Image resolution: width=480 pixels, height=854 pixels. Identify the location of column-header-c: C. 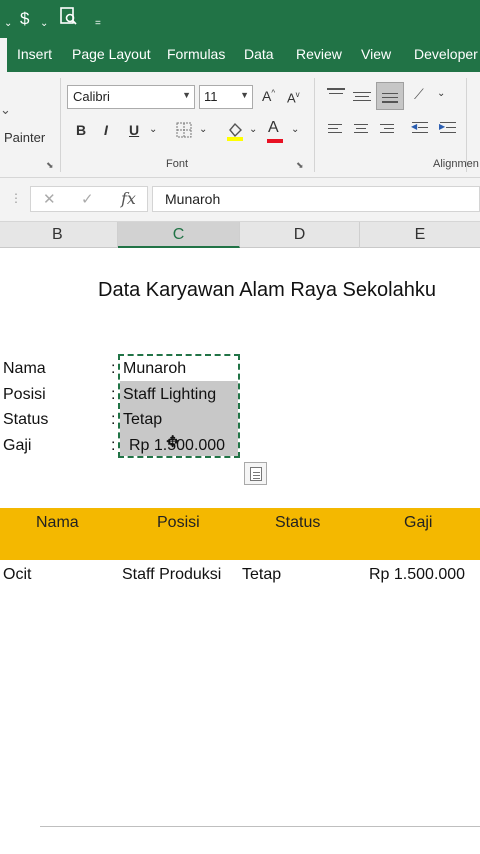
(179, 235).